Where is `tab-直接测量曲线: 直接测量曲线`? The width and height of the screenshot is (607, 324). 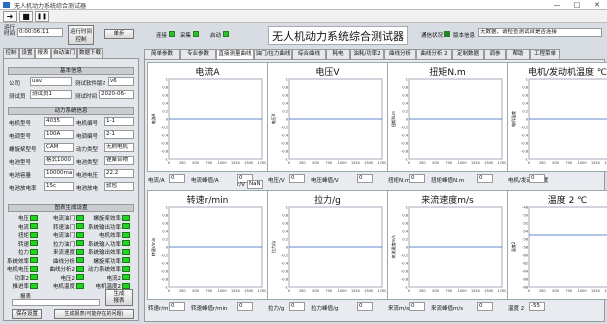 tab-直接测量曲线: 直接测量曲线 is located at coordinates (235, 54).